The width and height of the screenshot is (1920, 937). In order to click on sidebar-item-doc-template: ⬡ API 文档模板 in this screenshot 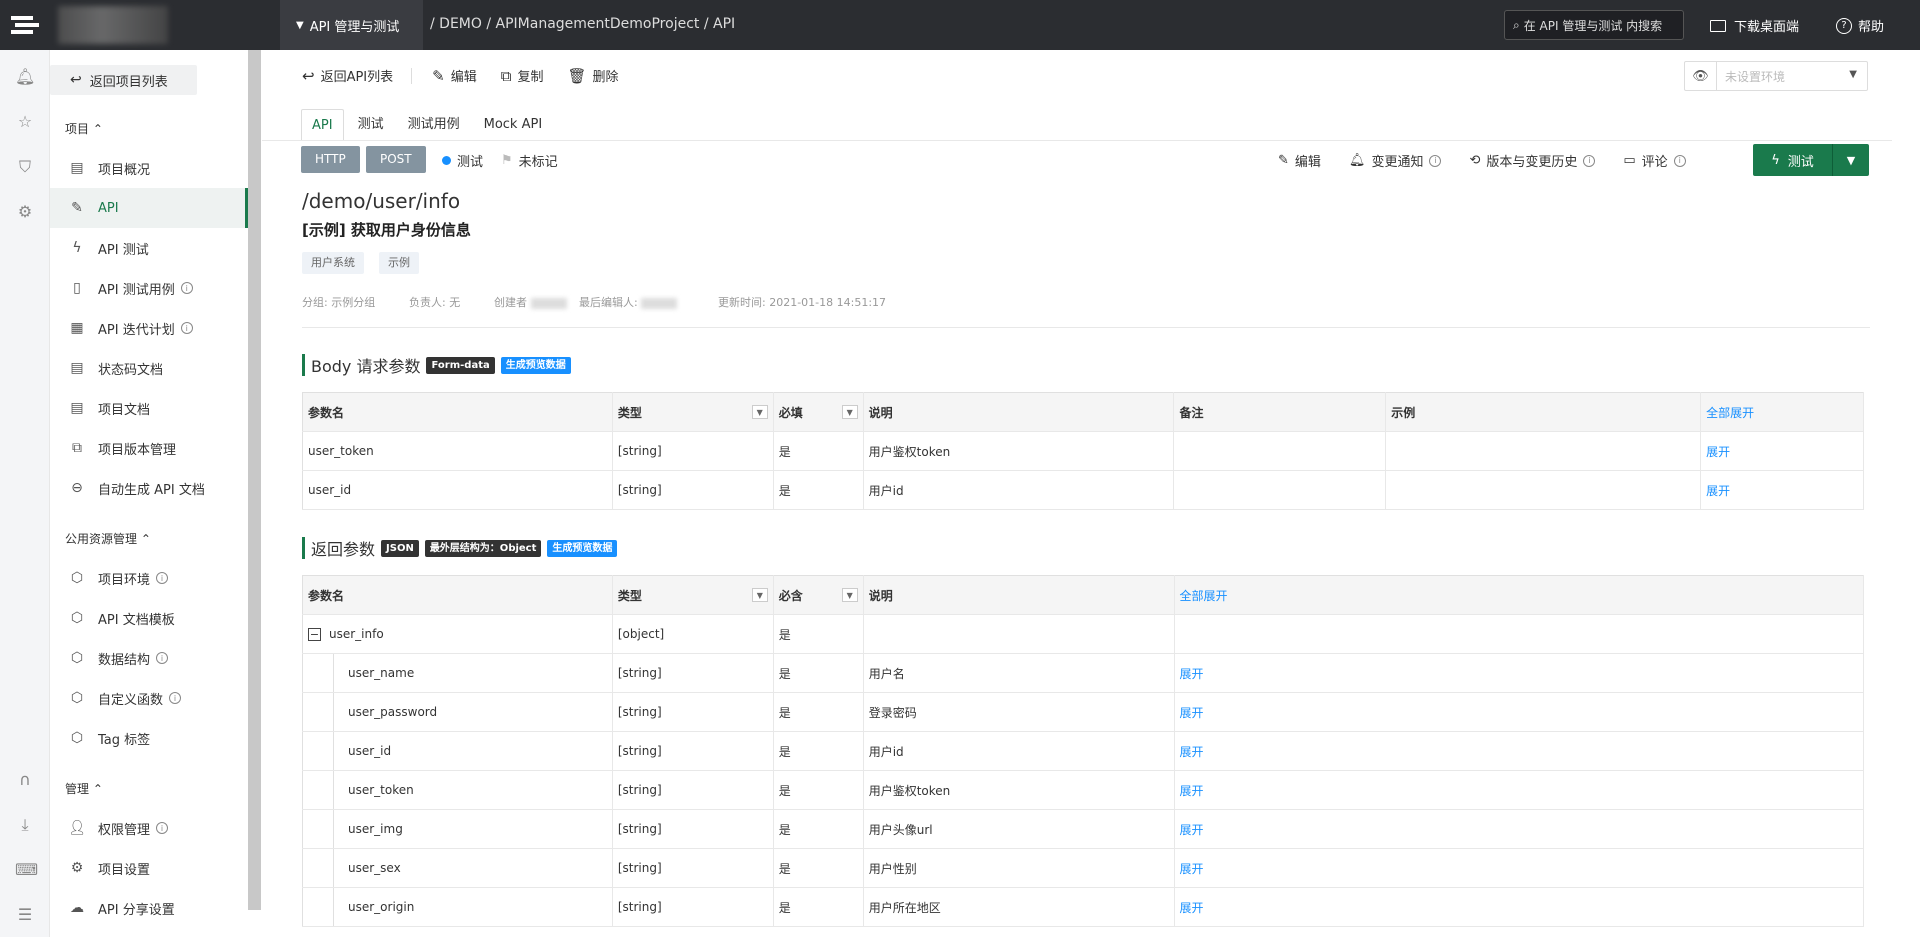, I will do `click(149, 618)`.